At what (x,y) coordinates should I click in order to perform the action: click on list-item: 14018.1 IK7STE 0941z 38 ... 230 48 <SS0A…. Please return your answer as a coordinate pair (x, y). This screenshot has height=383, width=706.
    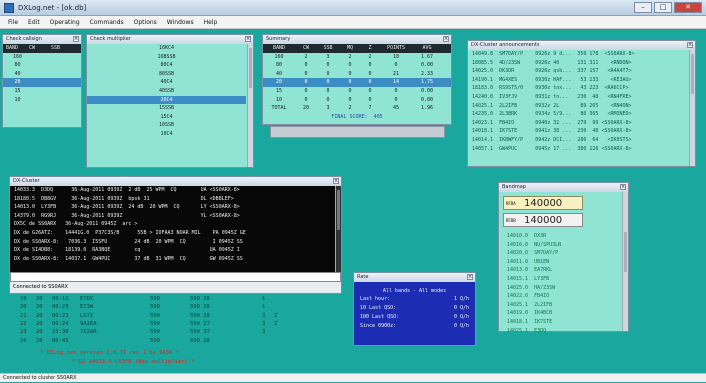
    Looking at the image, I should click on (578, 131).